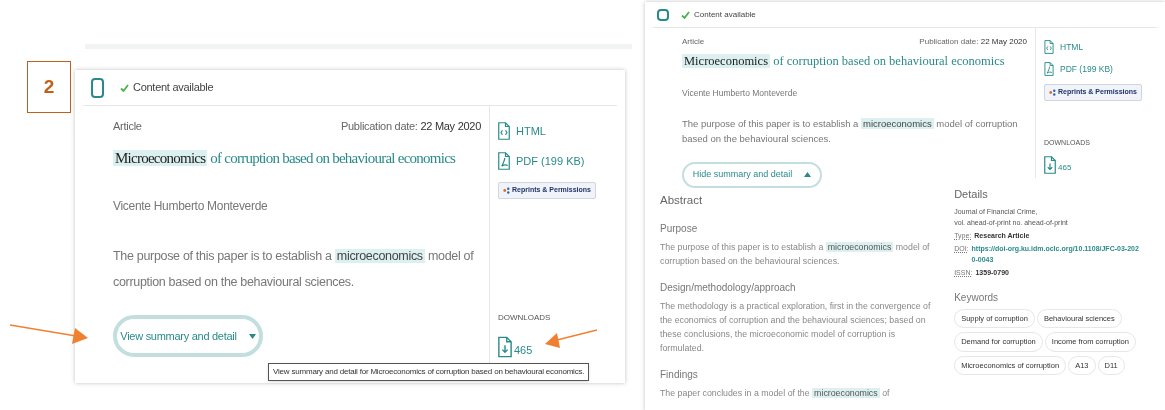  Describe the element at coordinates (571, 339) in the screenshot. I see `annotation-arrow` at that location.